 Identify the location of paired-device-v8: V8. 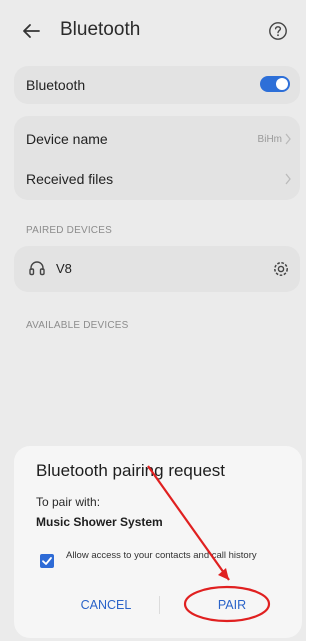
(64, 268).